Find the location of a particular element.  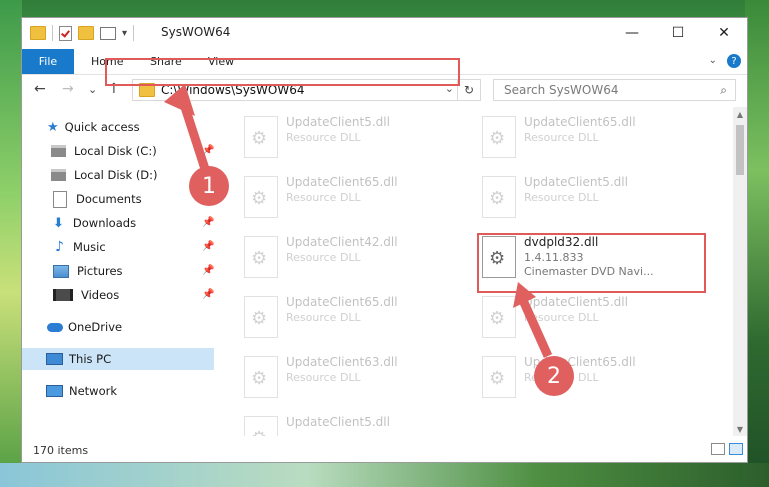

documents-icon is located at coordinates (60, 199).